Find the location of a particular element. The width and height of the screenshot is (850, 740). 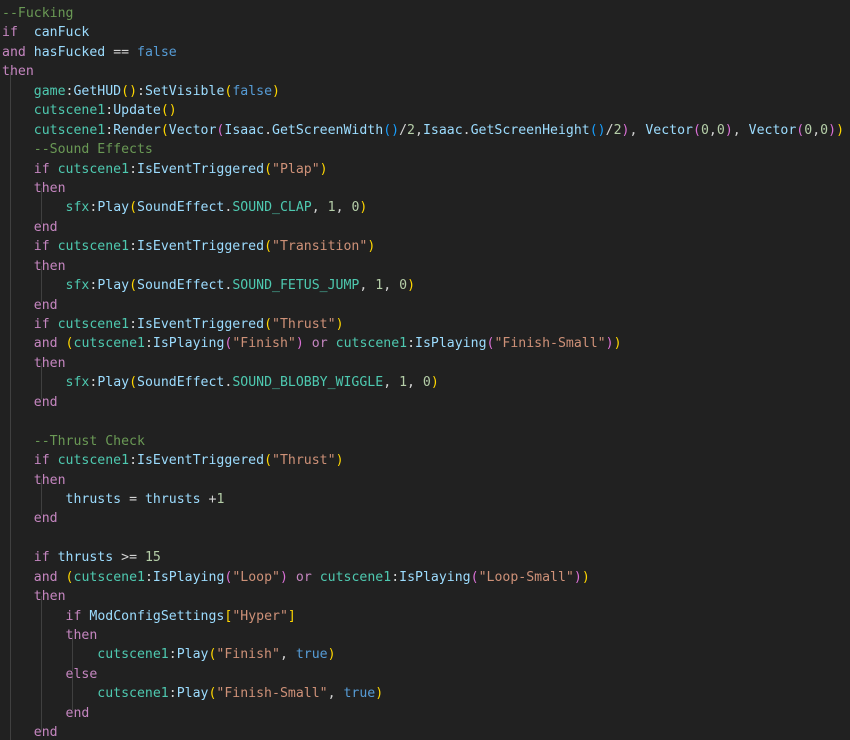

code-line: --Thrust Check is located at coordinates (425, 441).